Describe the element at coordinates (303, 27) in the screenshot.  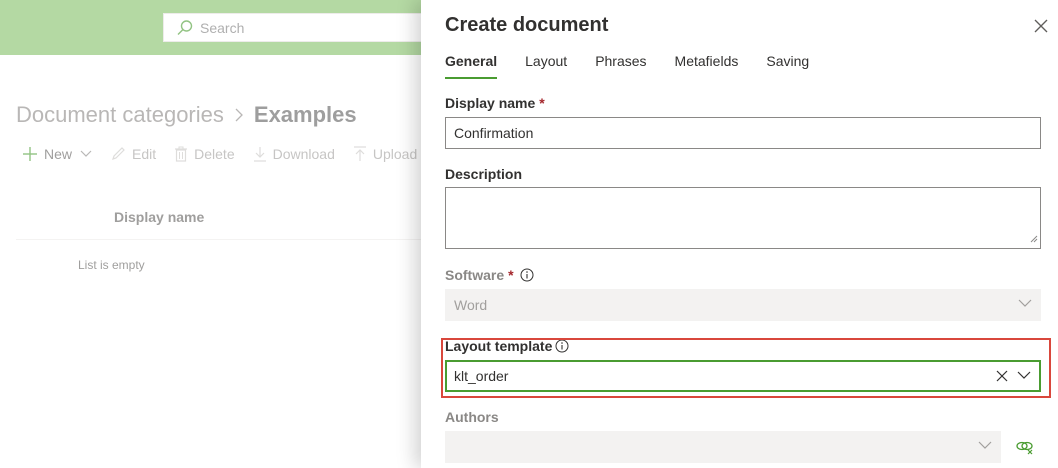
I see `search-box: Search` at that location.